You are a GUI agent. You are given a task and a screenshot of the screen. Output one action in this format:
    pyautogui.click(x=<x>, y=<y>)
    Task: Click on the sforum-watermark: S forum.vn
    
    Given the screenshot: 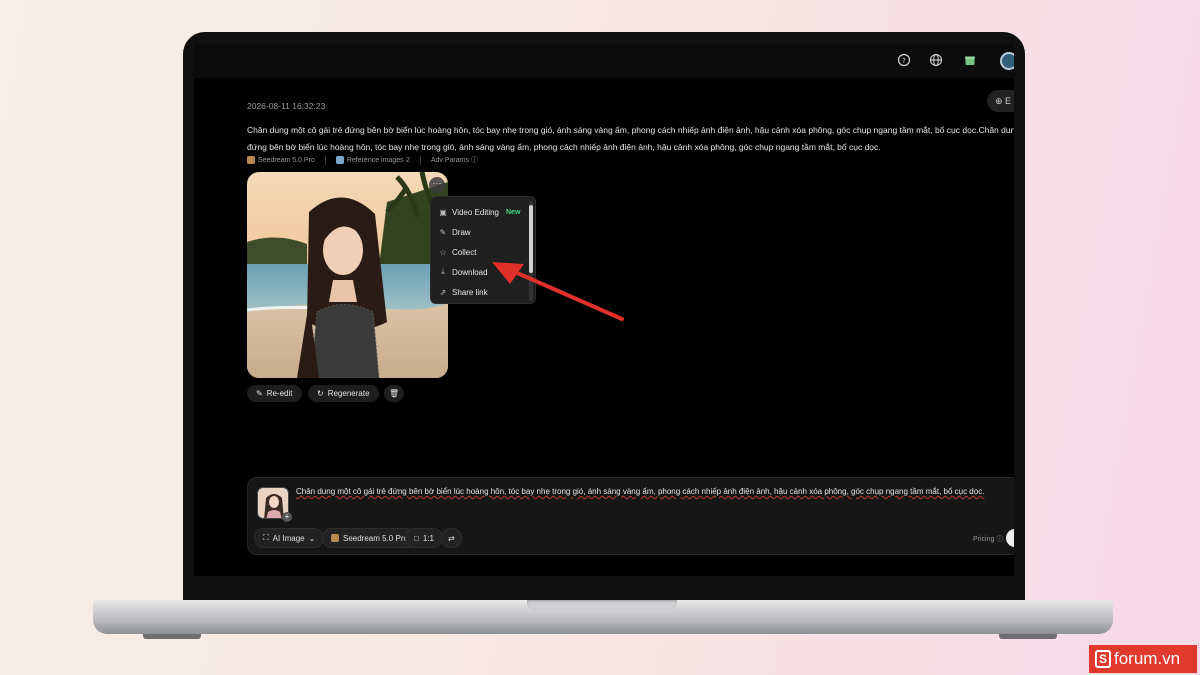 What is the action you would take?
    pyautogui.click(x=1143, y=659)
    